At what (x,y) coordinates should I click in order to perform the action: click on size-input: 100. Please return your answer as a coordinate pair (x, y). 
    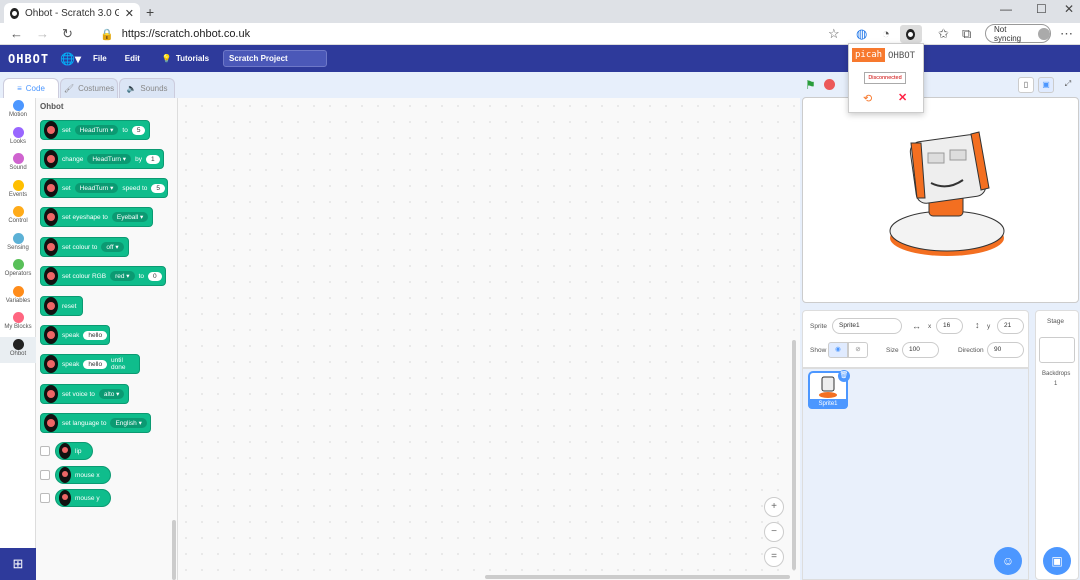
    Looking at the image, I should click on (920, 350).